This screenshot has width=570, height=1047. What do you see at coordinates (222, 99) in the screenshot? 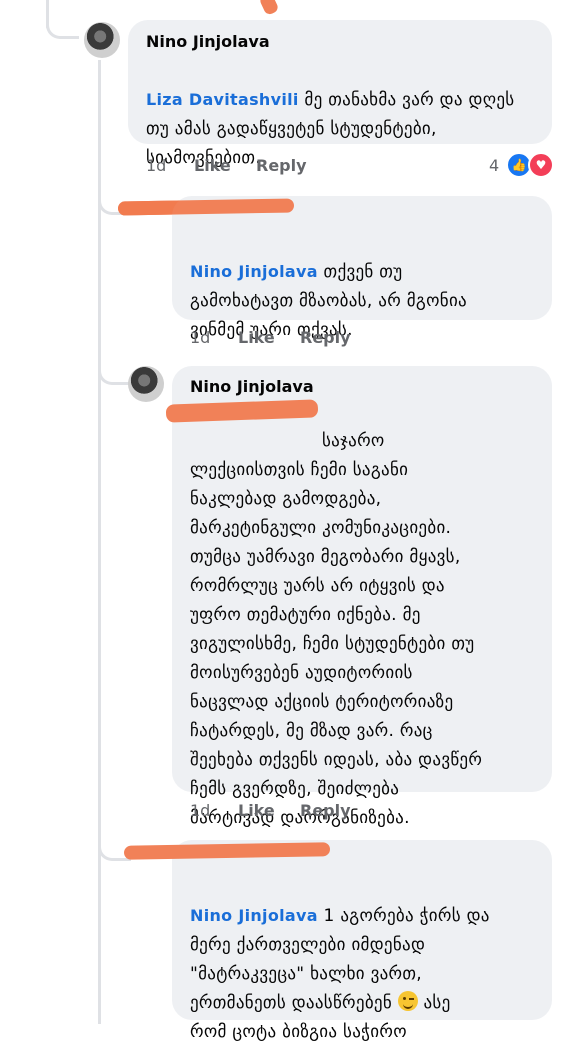
I see `mention-link: Liza Davitashvili` at bounding box center [222, 99].